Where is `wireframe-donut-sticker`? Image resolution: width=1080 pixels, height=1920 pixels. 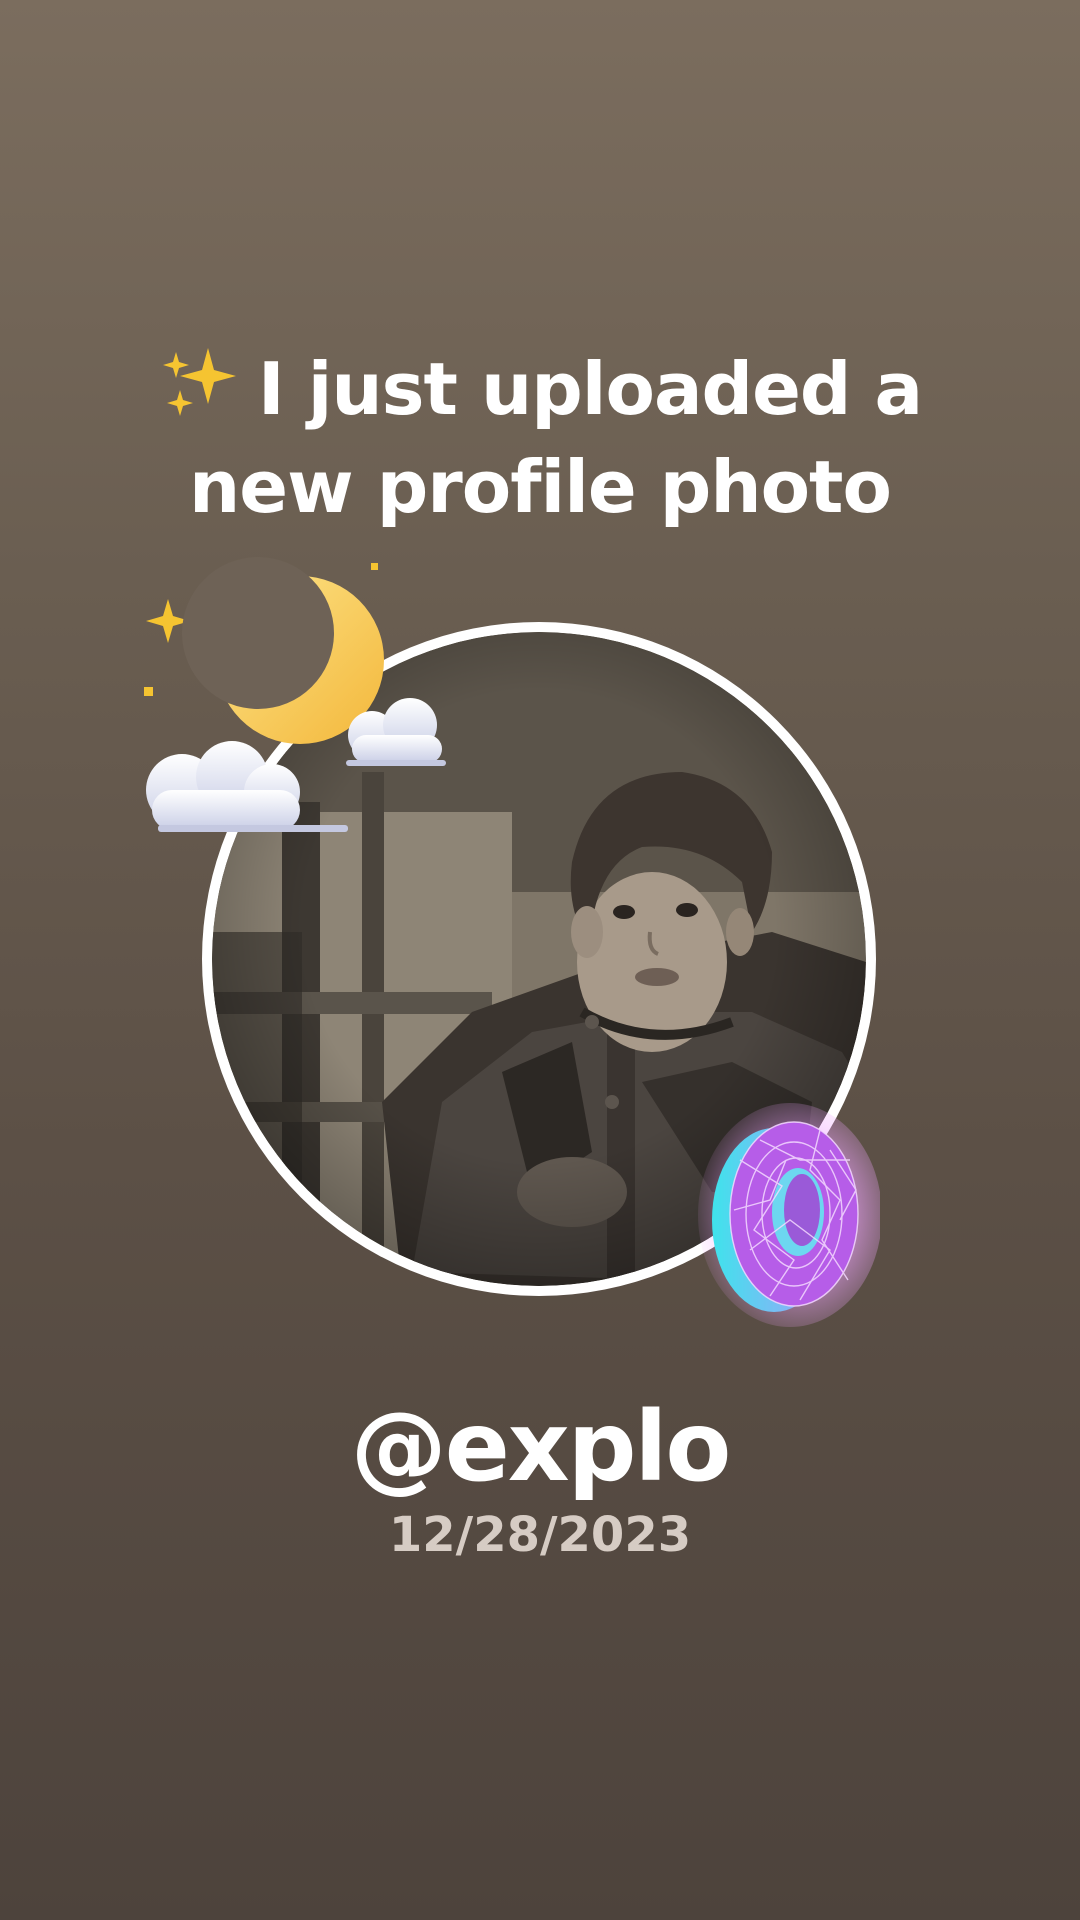
wireframe-donut-sticker is located at coordinates (786, 1215).